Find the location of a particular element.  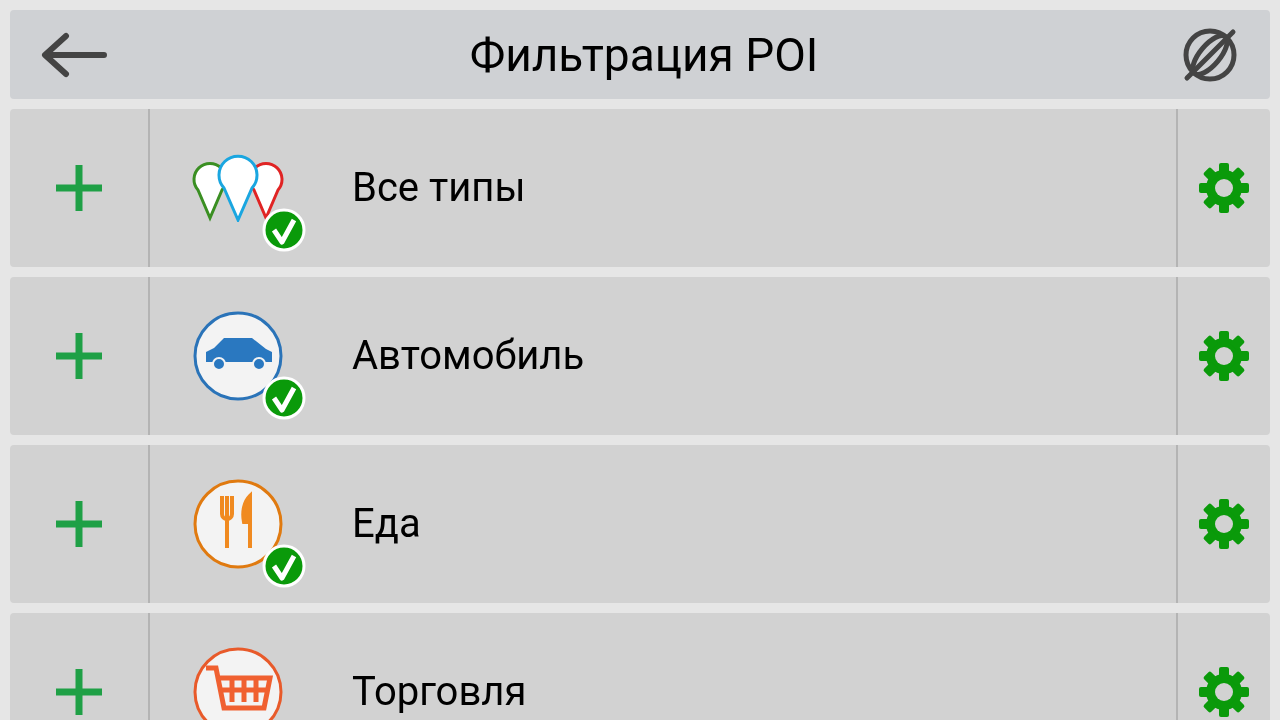

map-pins-icon is located at coordinates (238, 188).